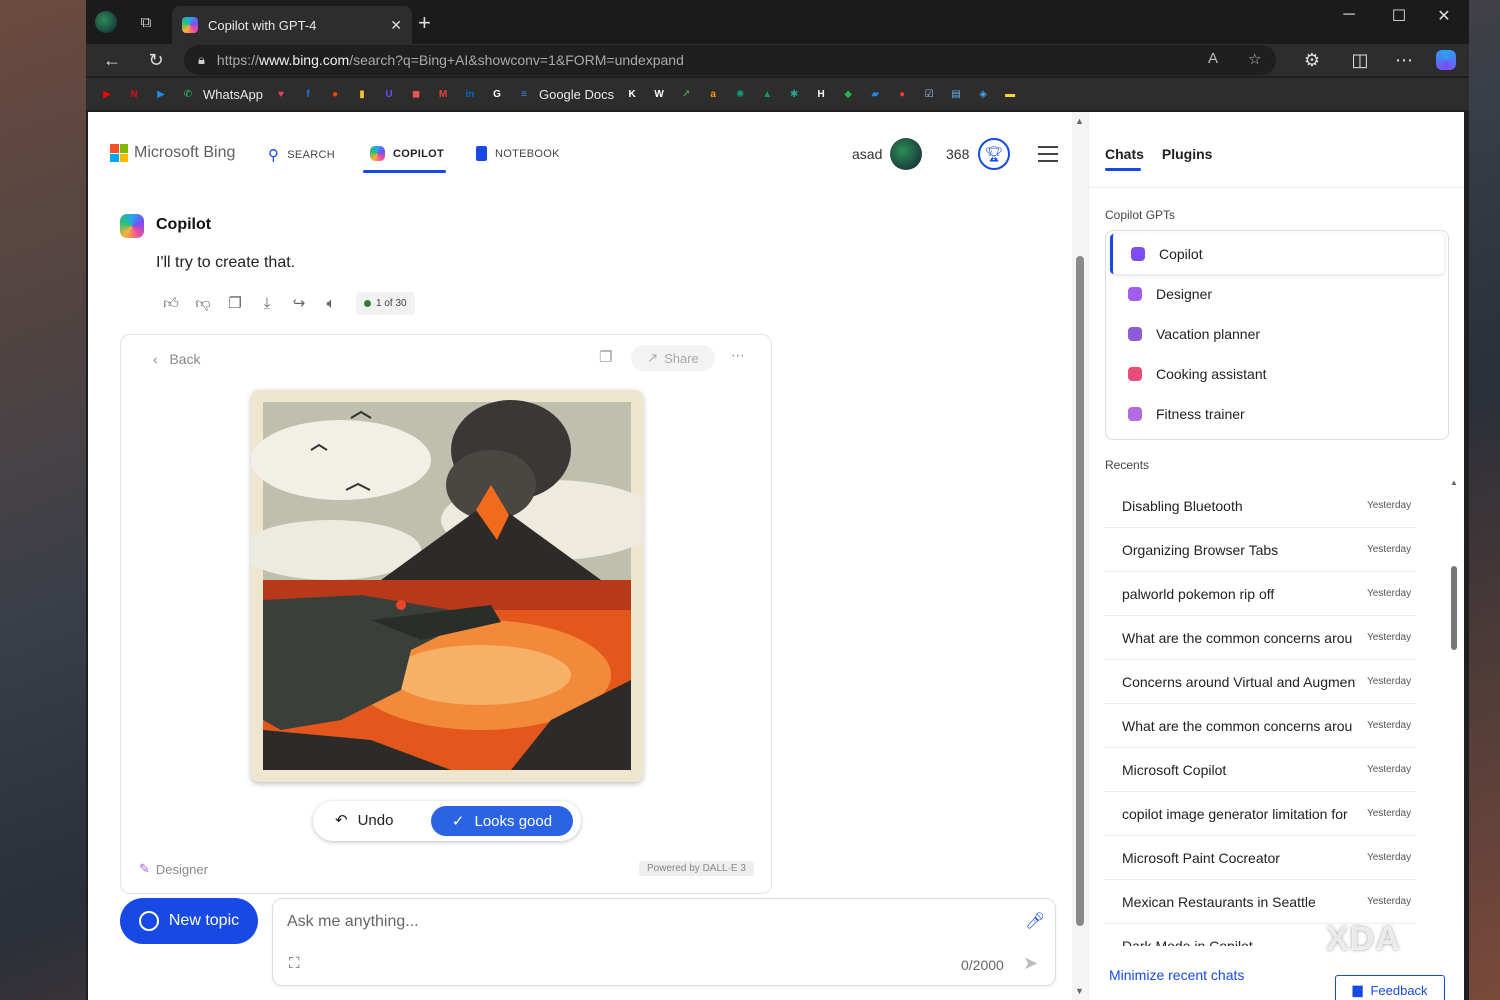 The height and width of the screenshot is (1000, 1500). I want to click on nav-notebook: NOTEBOOK, so click(518, 153).